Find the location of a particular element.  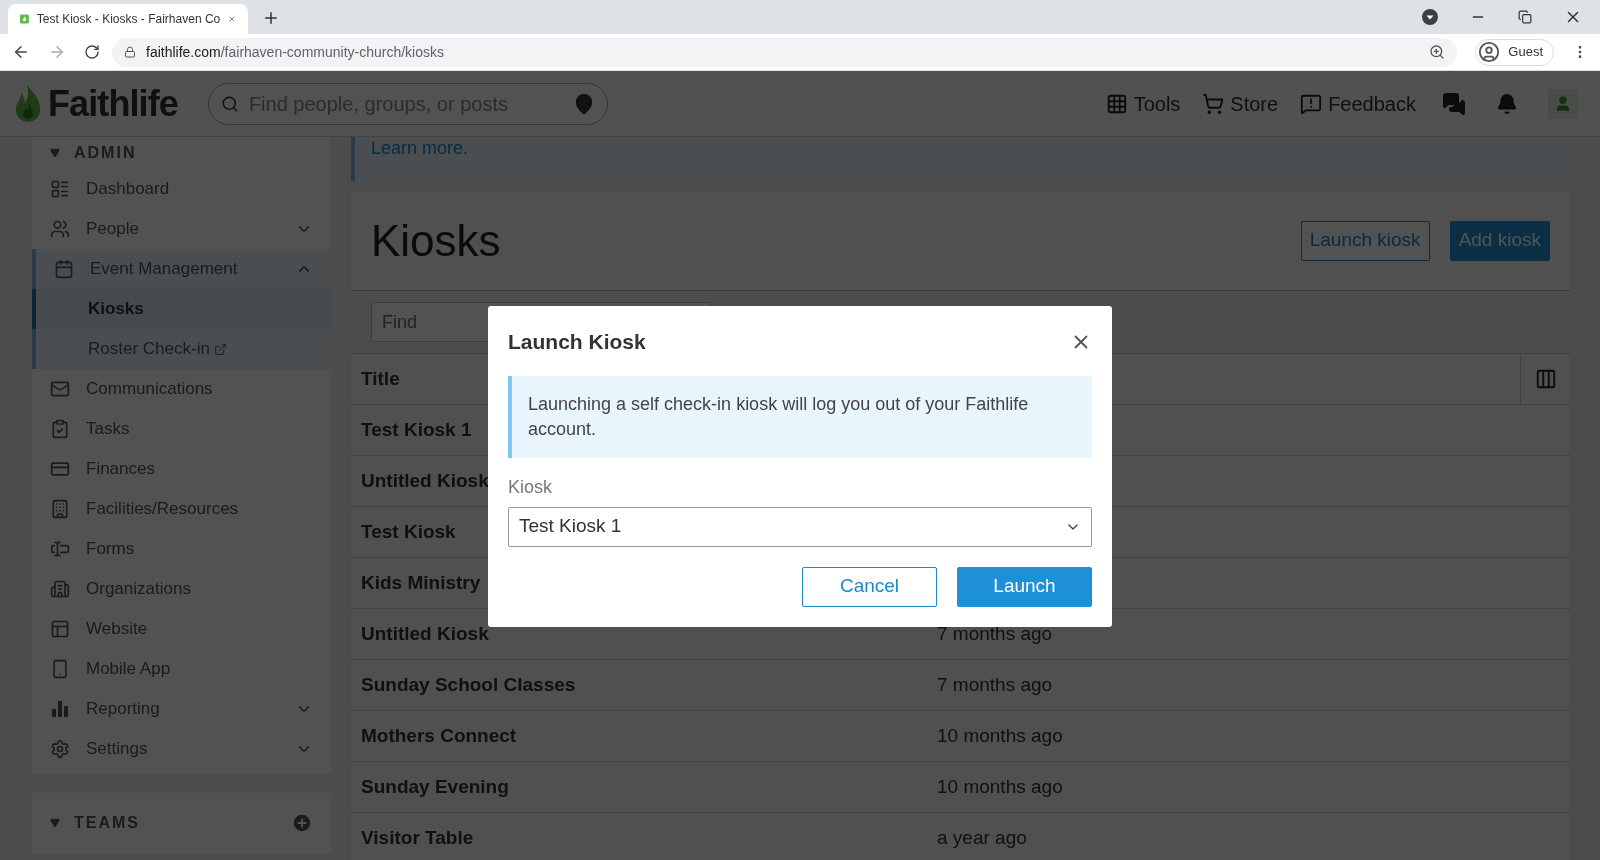

cart-icon is located at coordinates (1213, 103).